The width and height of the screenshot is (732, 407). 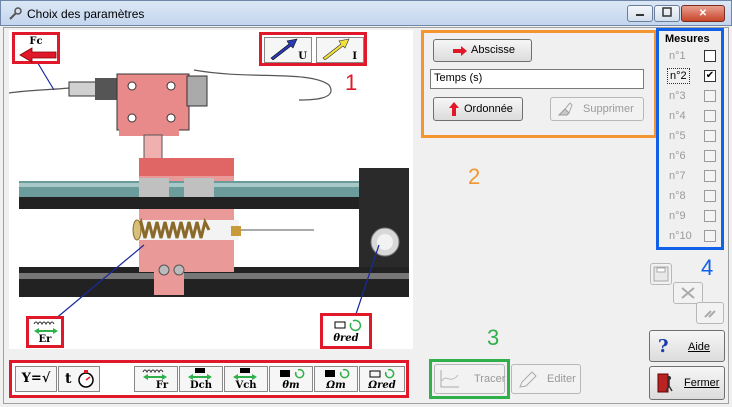 I want to click on delete-icon, so click(x=688, y=293).